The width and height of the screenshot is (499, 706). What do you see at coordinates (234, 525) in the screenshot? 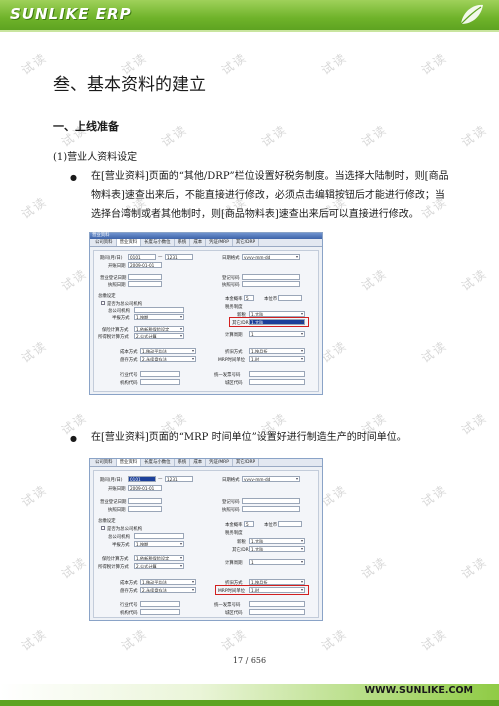
I see `currency-rate-label: 本金概率` at bounding box center [234, 525].